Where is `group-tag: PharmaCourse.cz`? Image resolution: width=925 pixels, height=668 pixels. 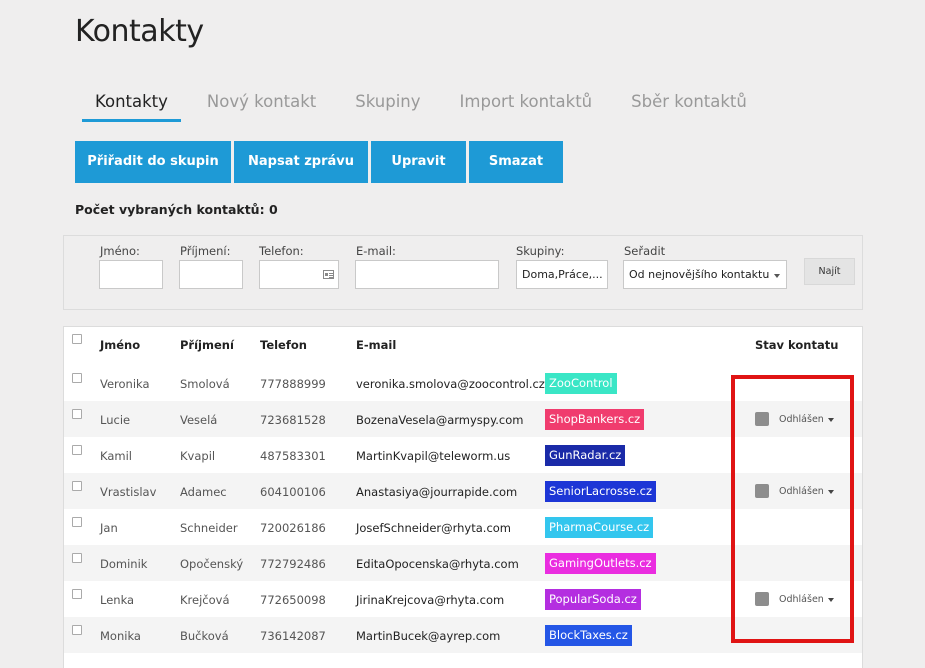 group-tag: PharmaCourse.cz is located at coordinates (599, 527).